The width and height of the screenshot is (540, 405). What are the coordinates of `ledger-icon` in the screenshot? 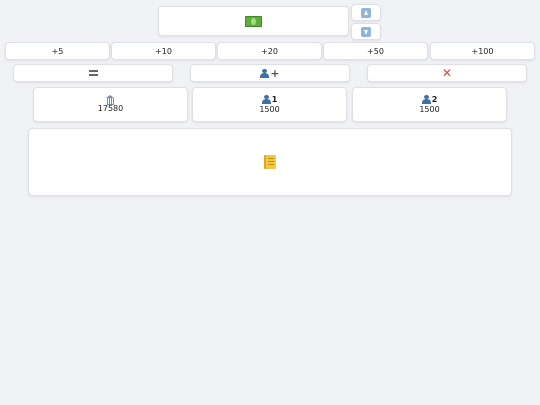 It's located at (270, 162).